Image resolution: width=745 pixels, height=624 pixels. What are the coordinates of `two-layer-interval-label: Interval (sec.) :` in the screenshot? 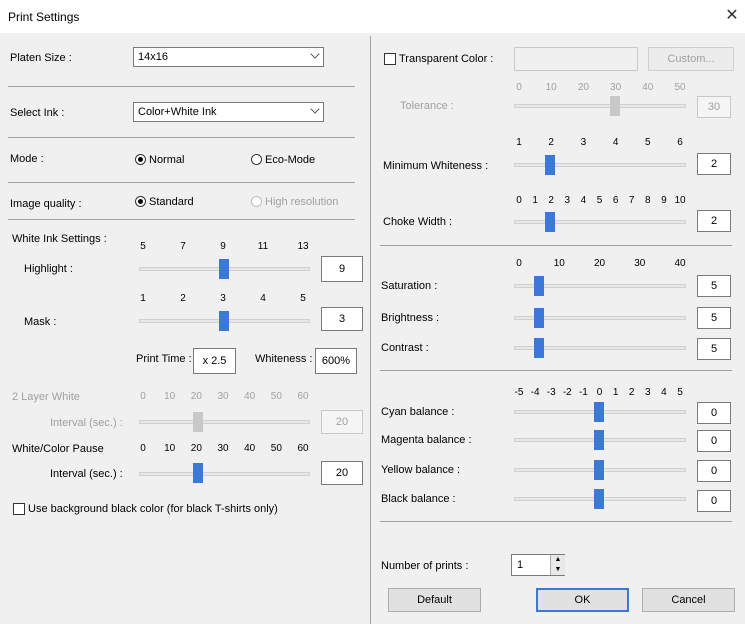 It's located at (86, 423).